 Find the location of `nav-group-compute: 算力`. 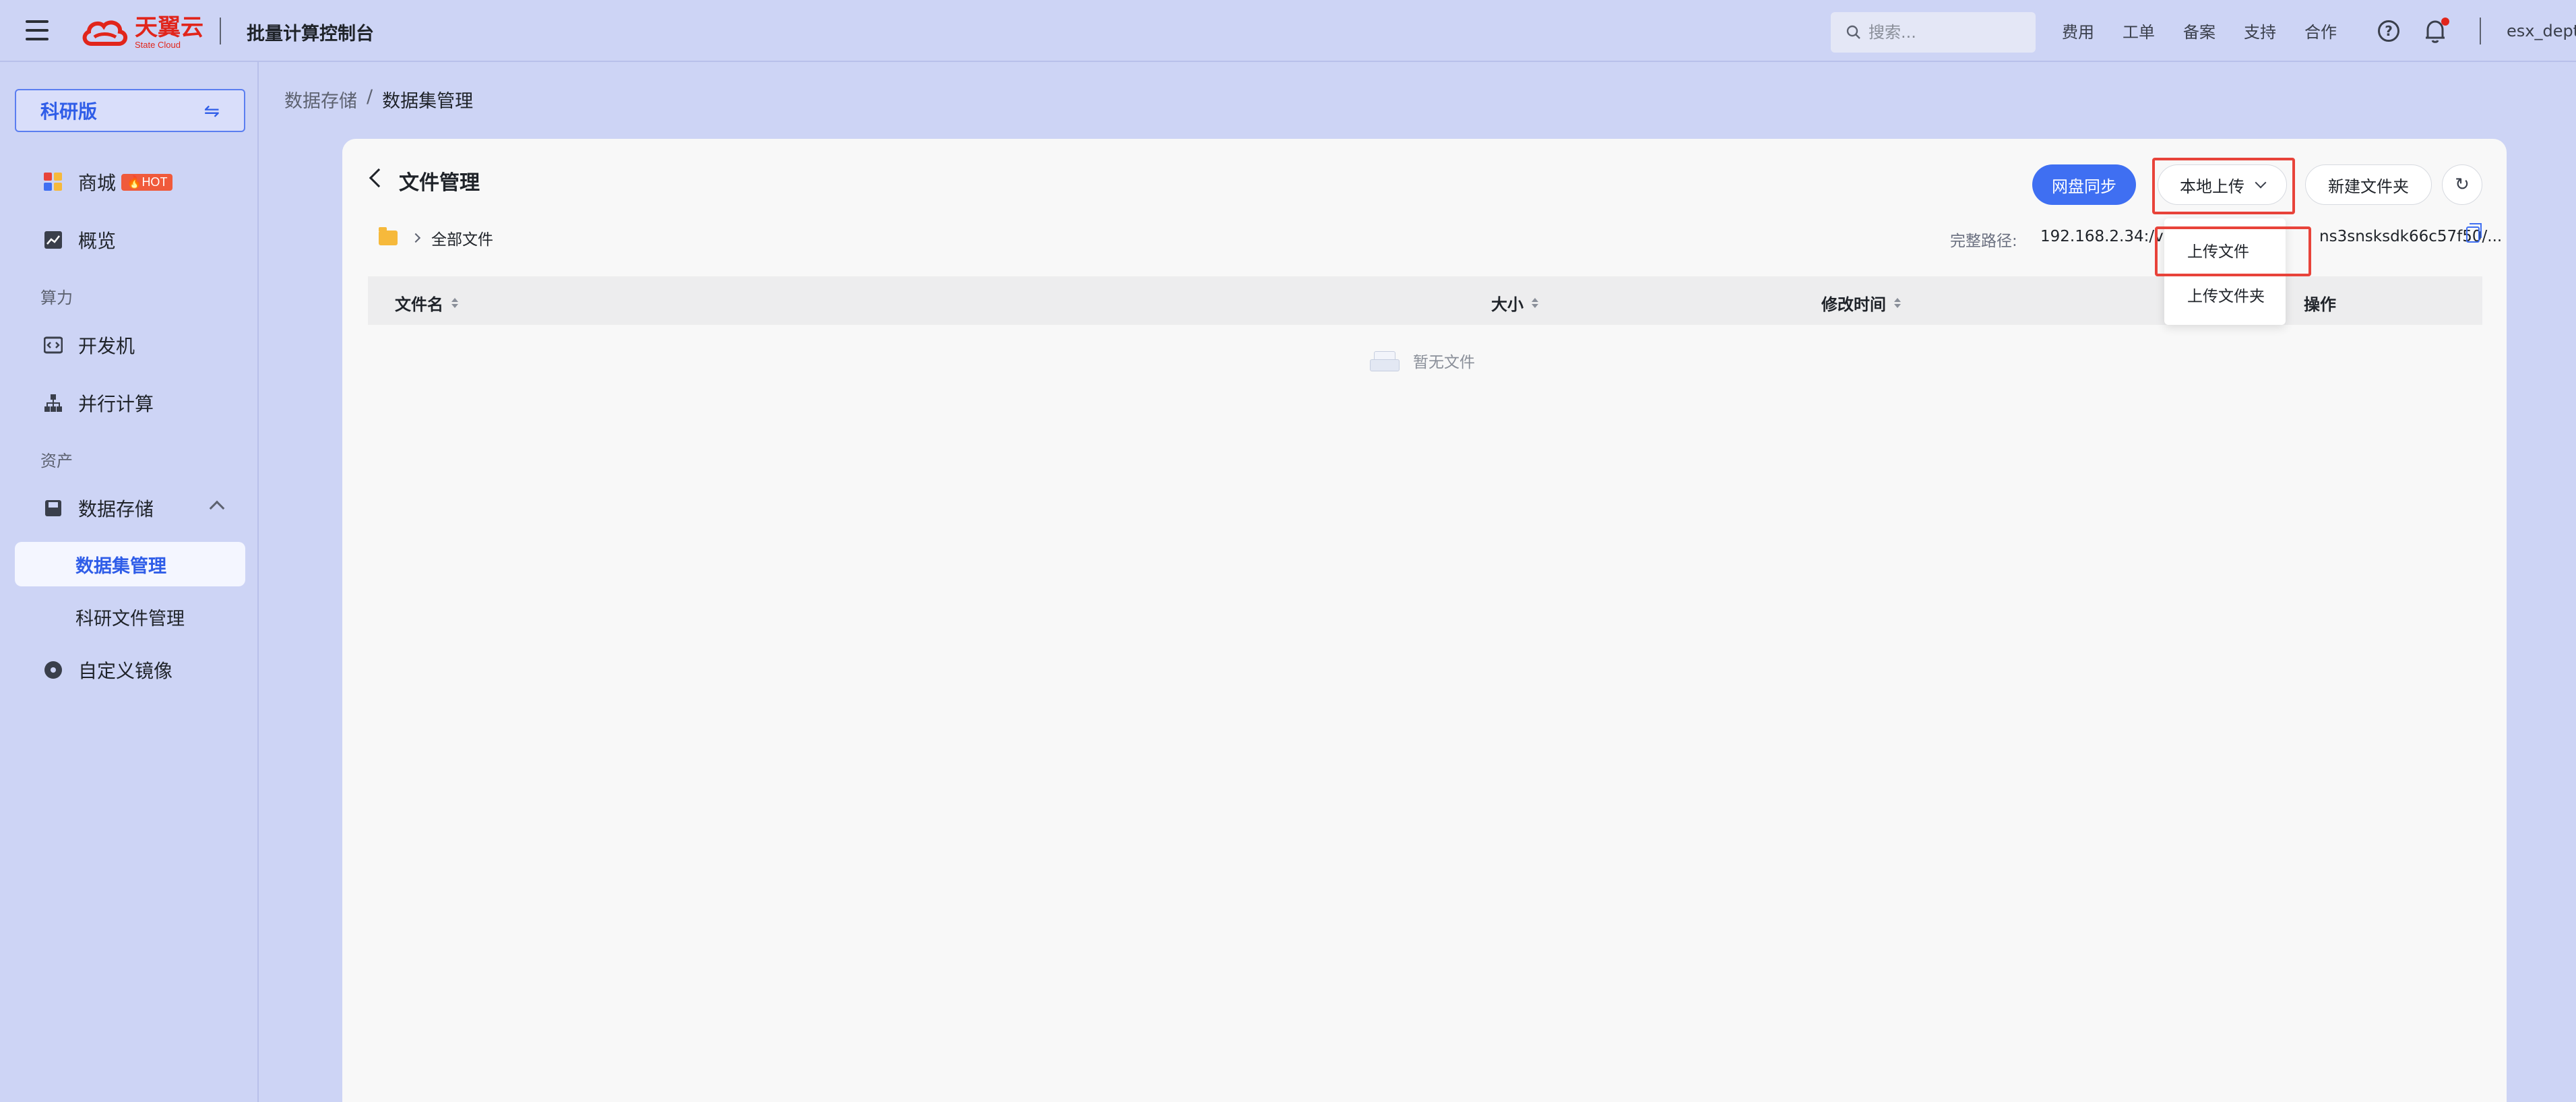

nav-group-compute: 算力 is located at coordinates (56, 297).